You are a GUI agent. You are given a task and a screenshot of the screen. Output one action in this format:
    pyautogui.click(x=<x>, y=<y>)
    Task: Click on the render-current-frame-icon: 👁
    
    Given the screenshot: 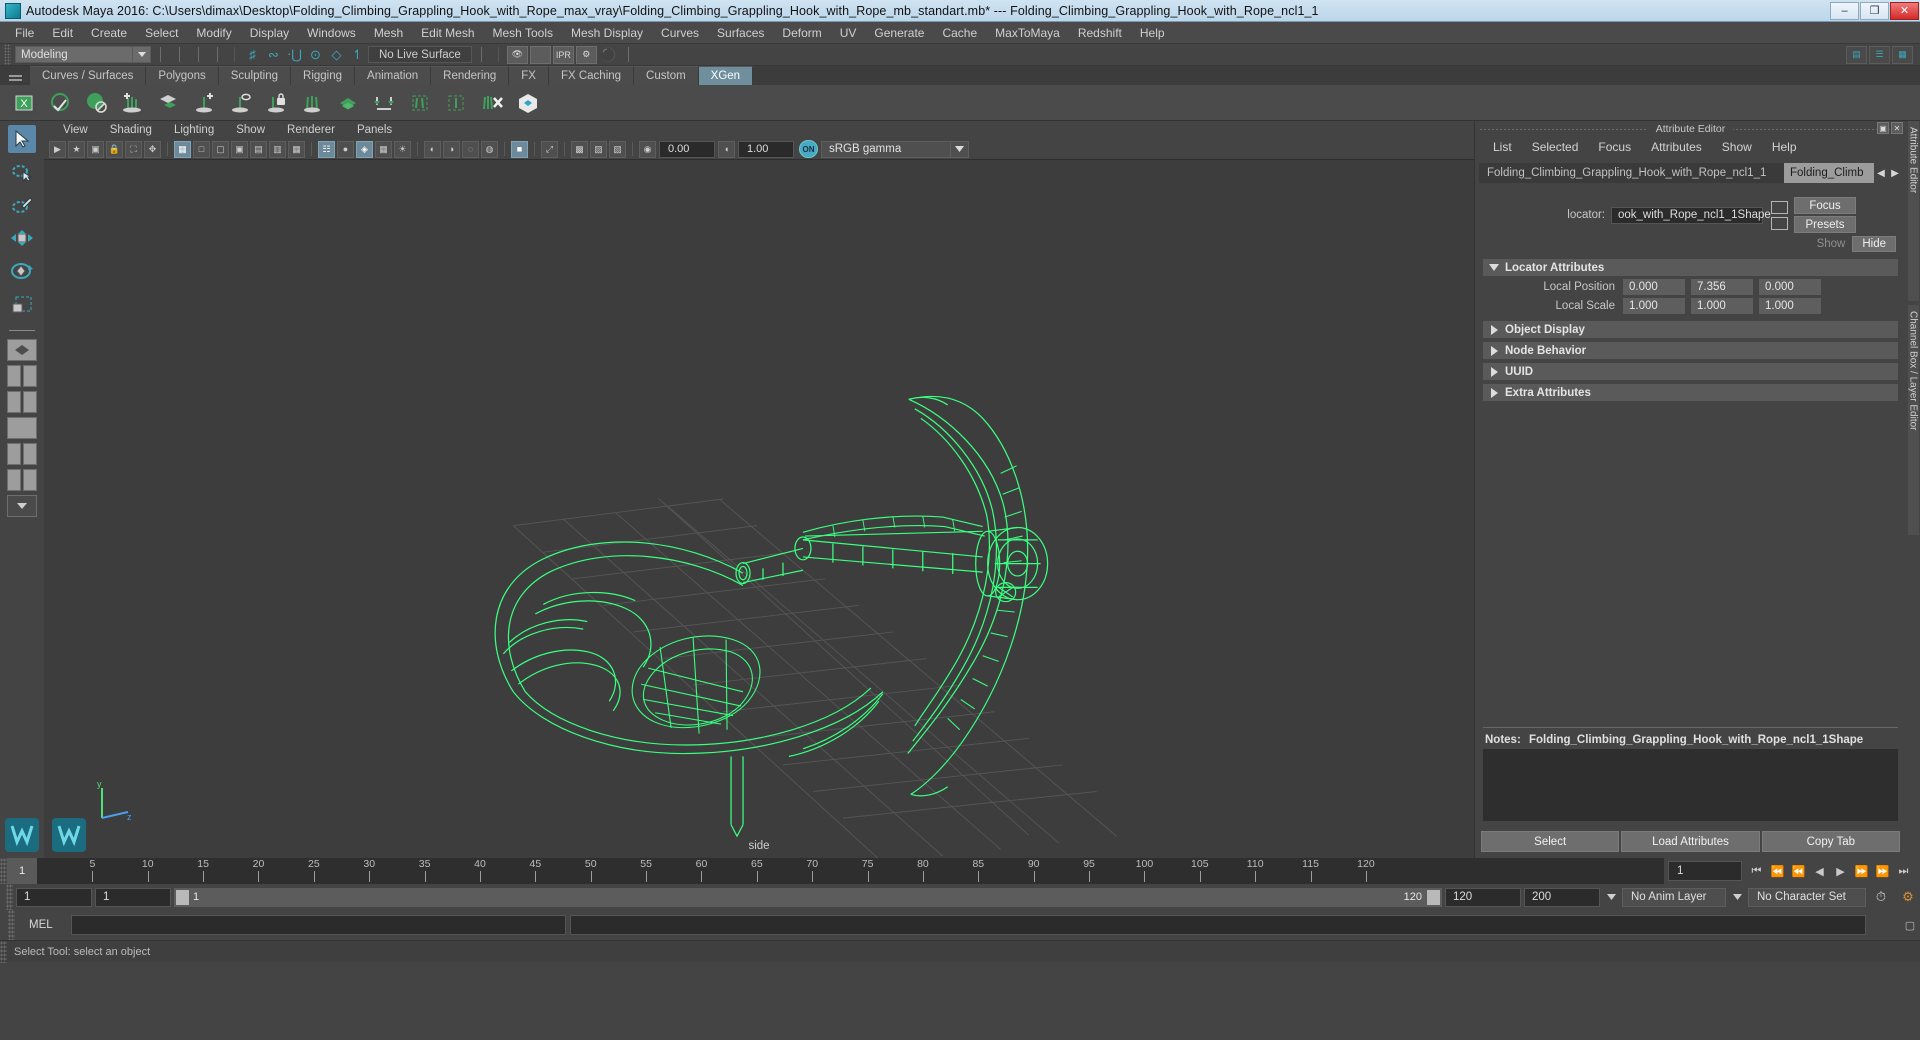 What is the action you would take?
    pyautogui.click(x=517, y=54)
    